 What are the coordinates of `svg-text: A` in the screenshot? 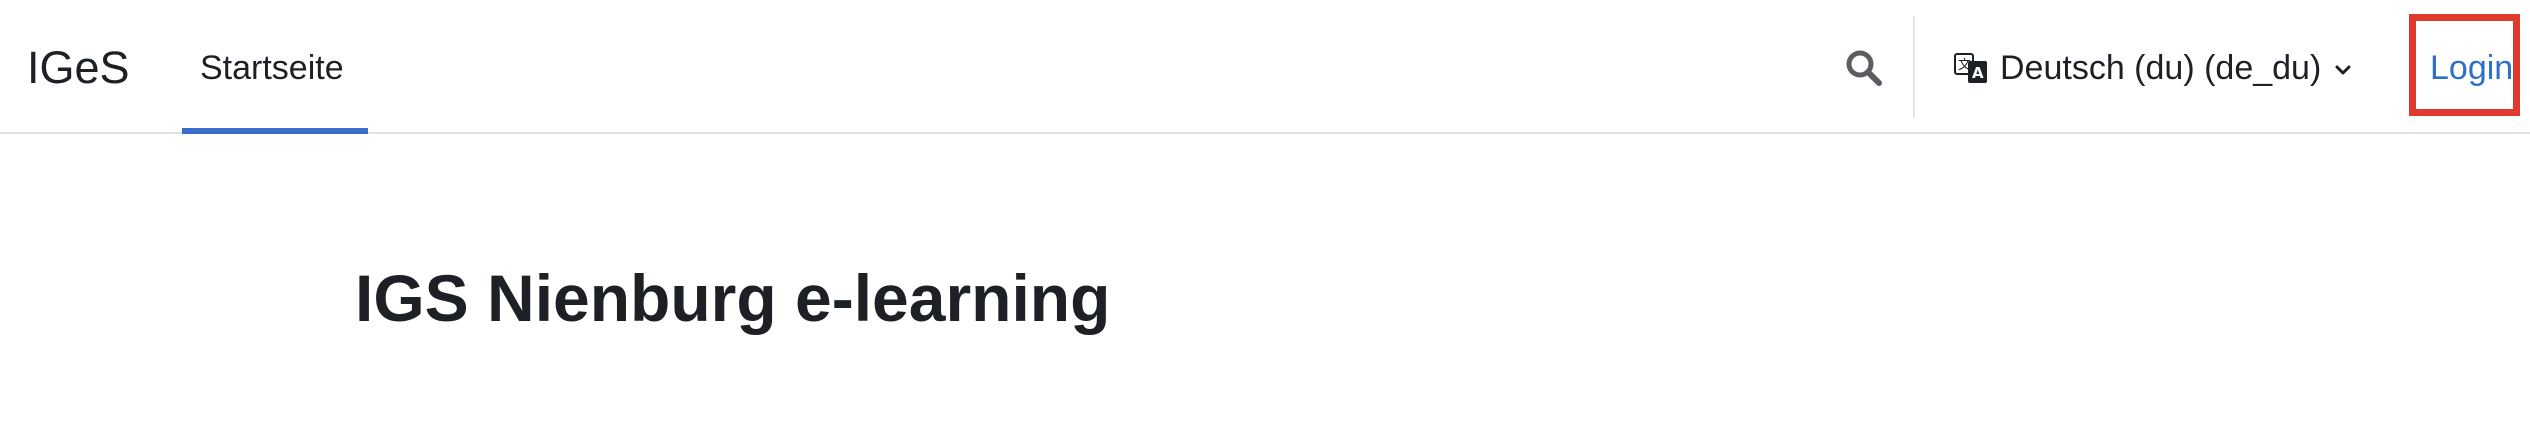 It's located at (1978, 73).